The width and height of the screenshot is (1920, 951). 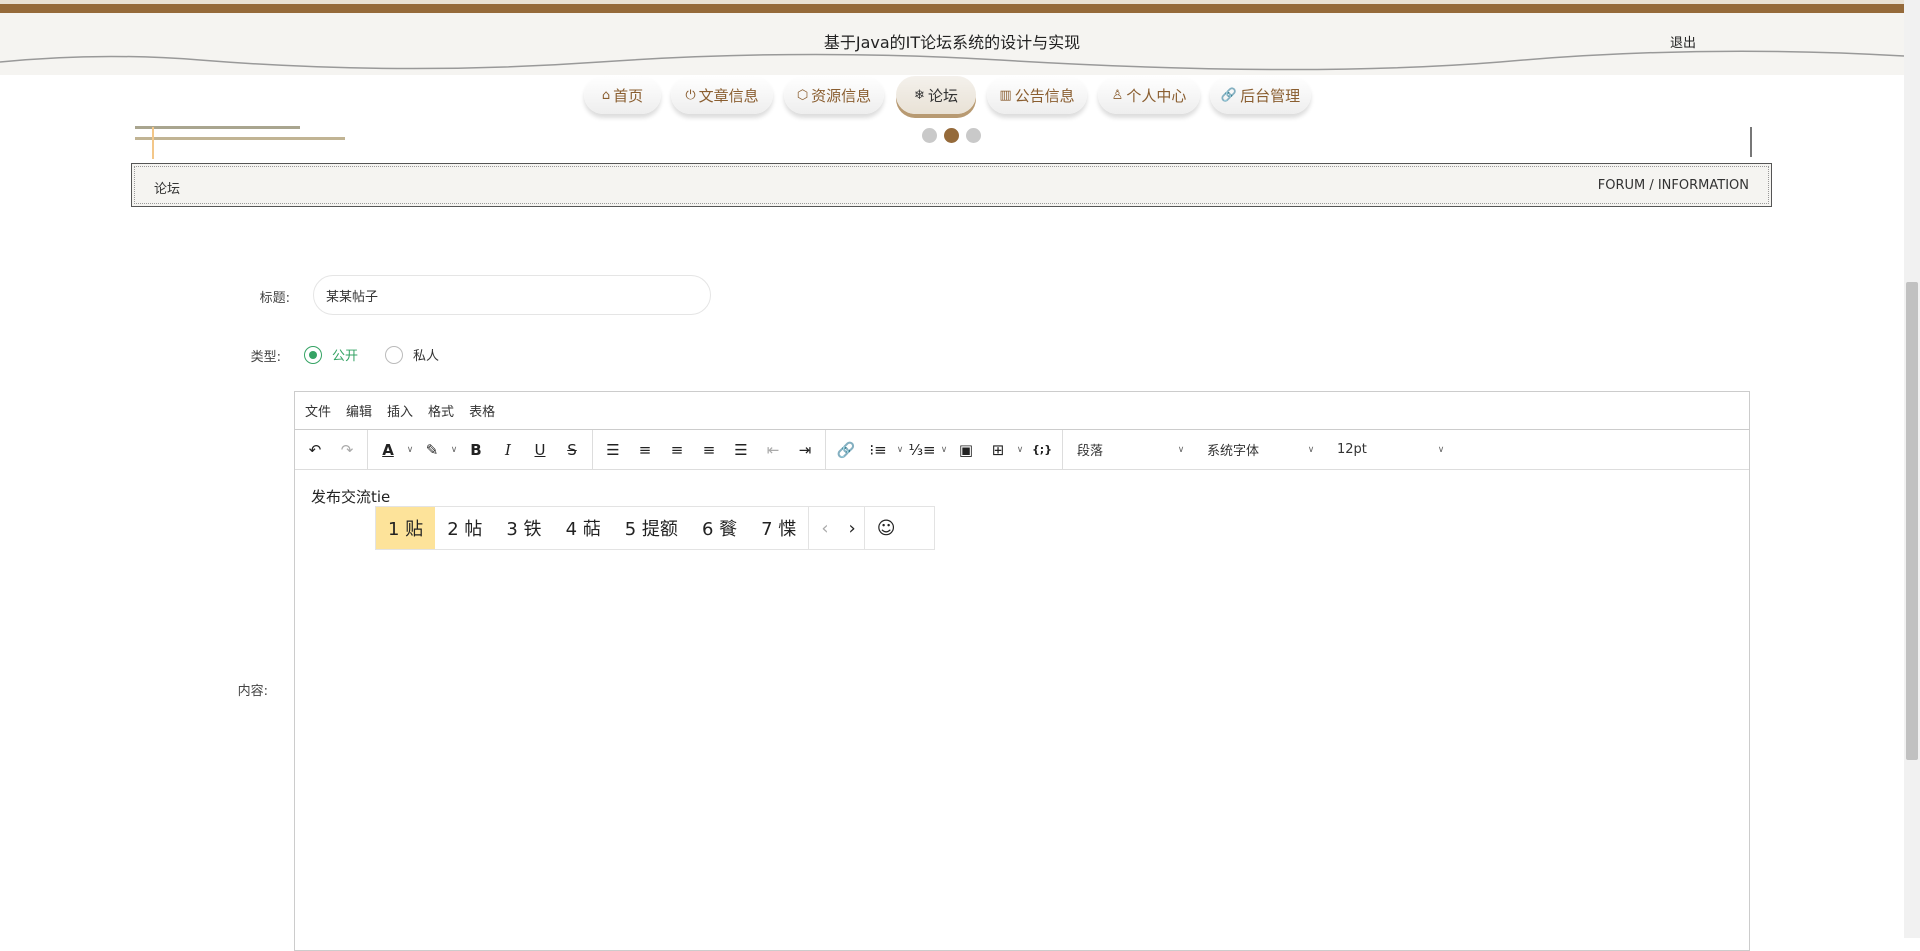 I want to click on align-left-icon: ≡, so click(x=645, y=450).